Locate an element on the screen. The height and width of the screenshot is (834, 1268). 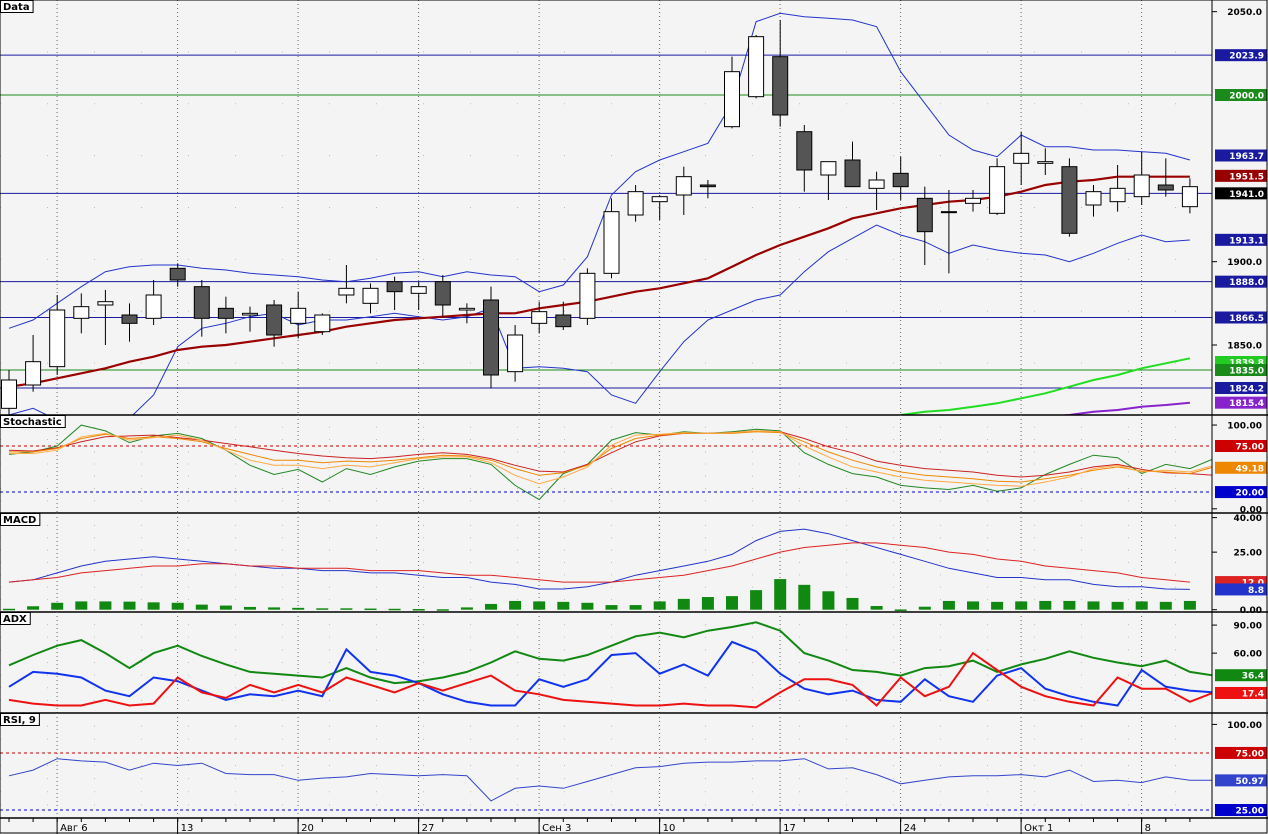
value-badge: 75.00 is located at coordinates (1241, 445).